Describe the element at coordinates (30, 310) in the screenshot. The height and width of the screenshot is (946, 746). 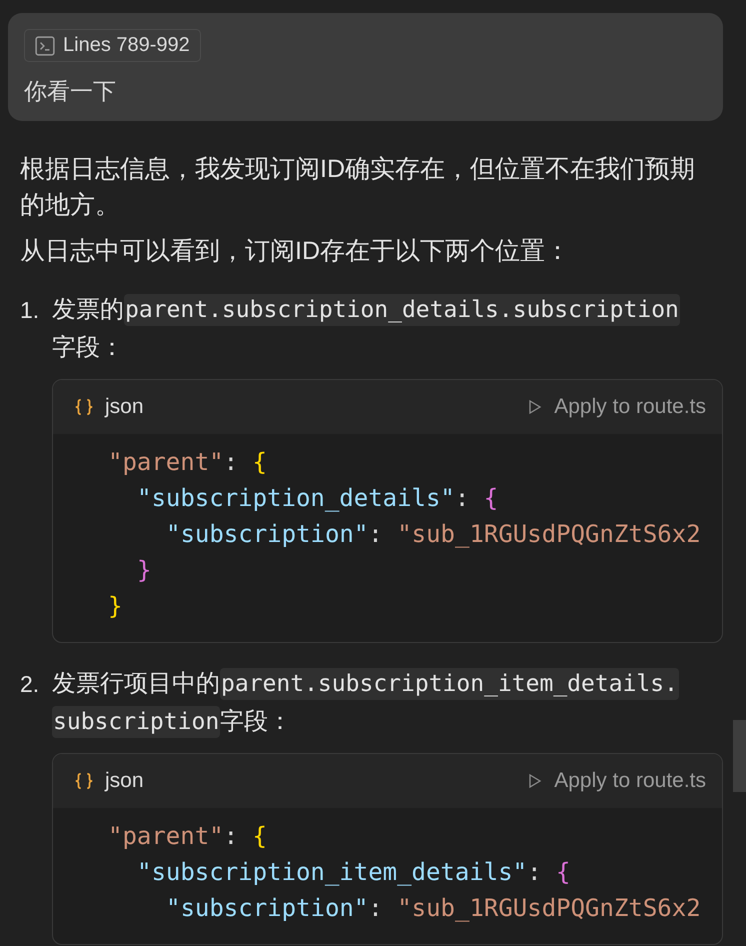
I see `list-number: 1.` at that location.